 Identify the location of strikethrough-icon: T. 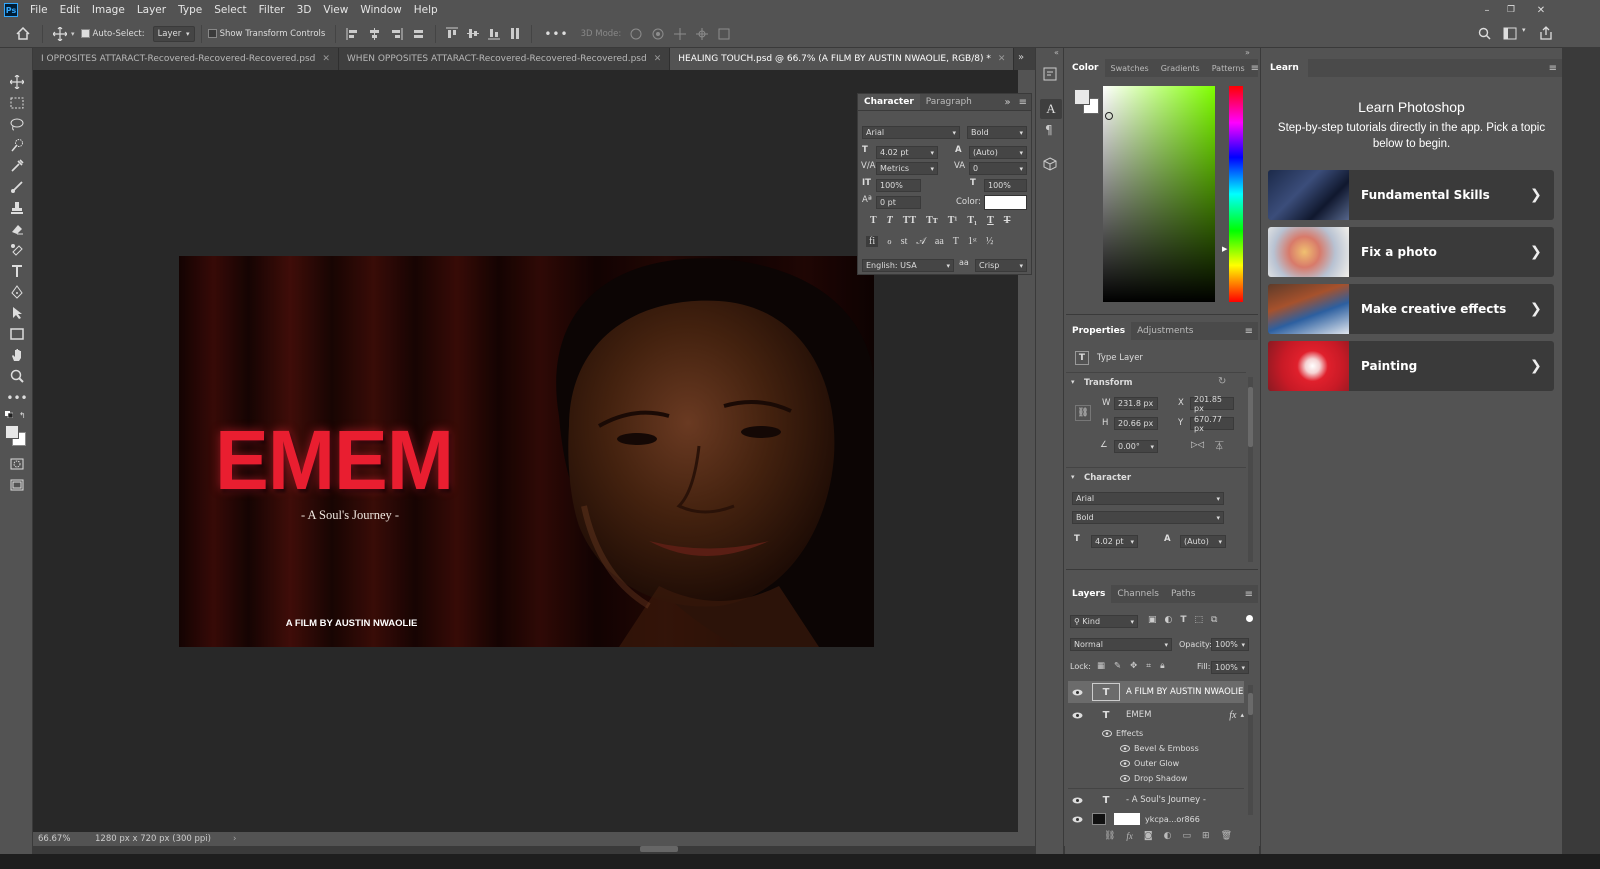
(1007, 220).